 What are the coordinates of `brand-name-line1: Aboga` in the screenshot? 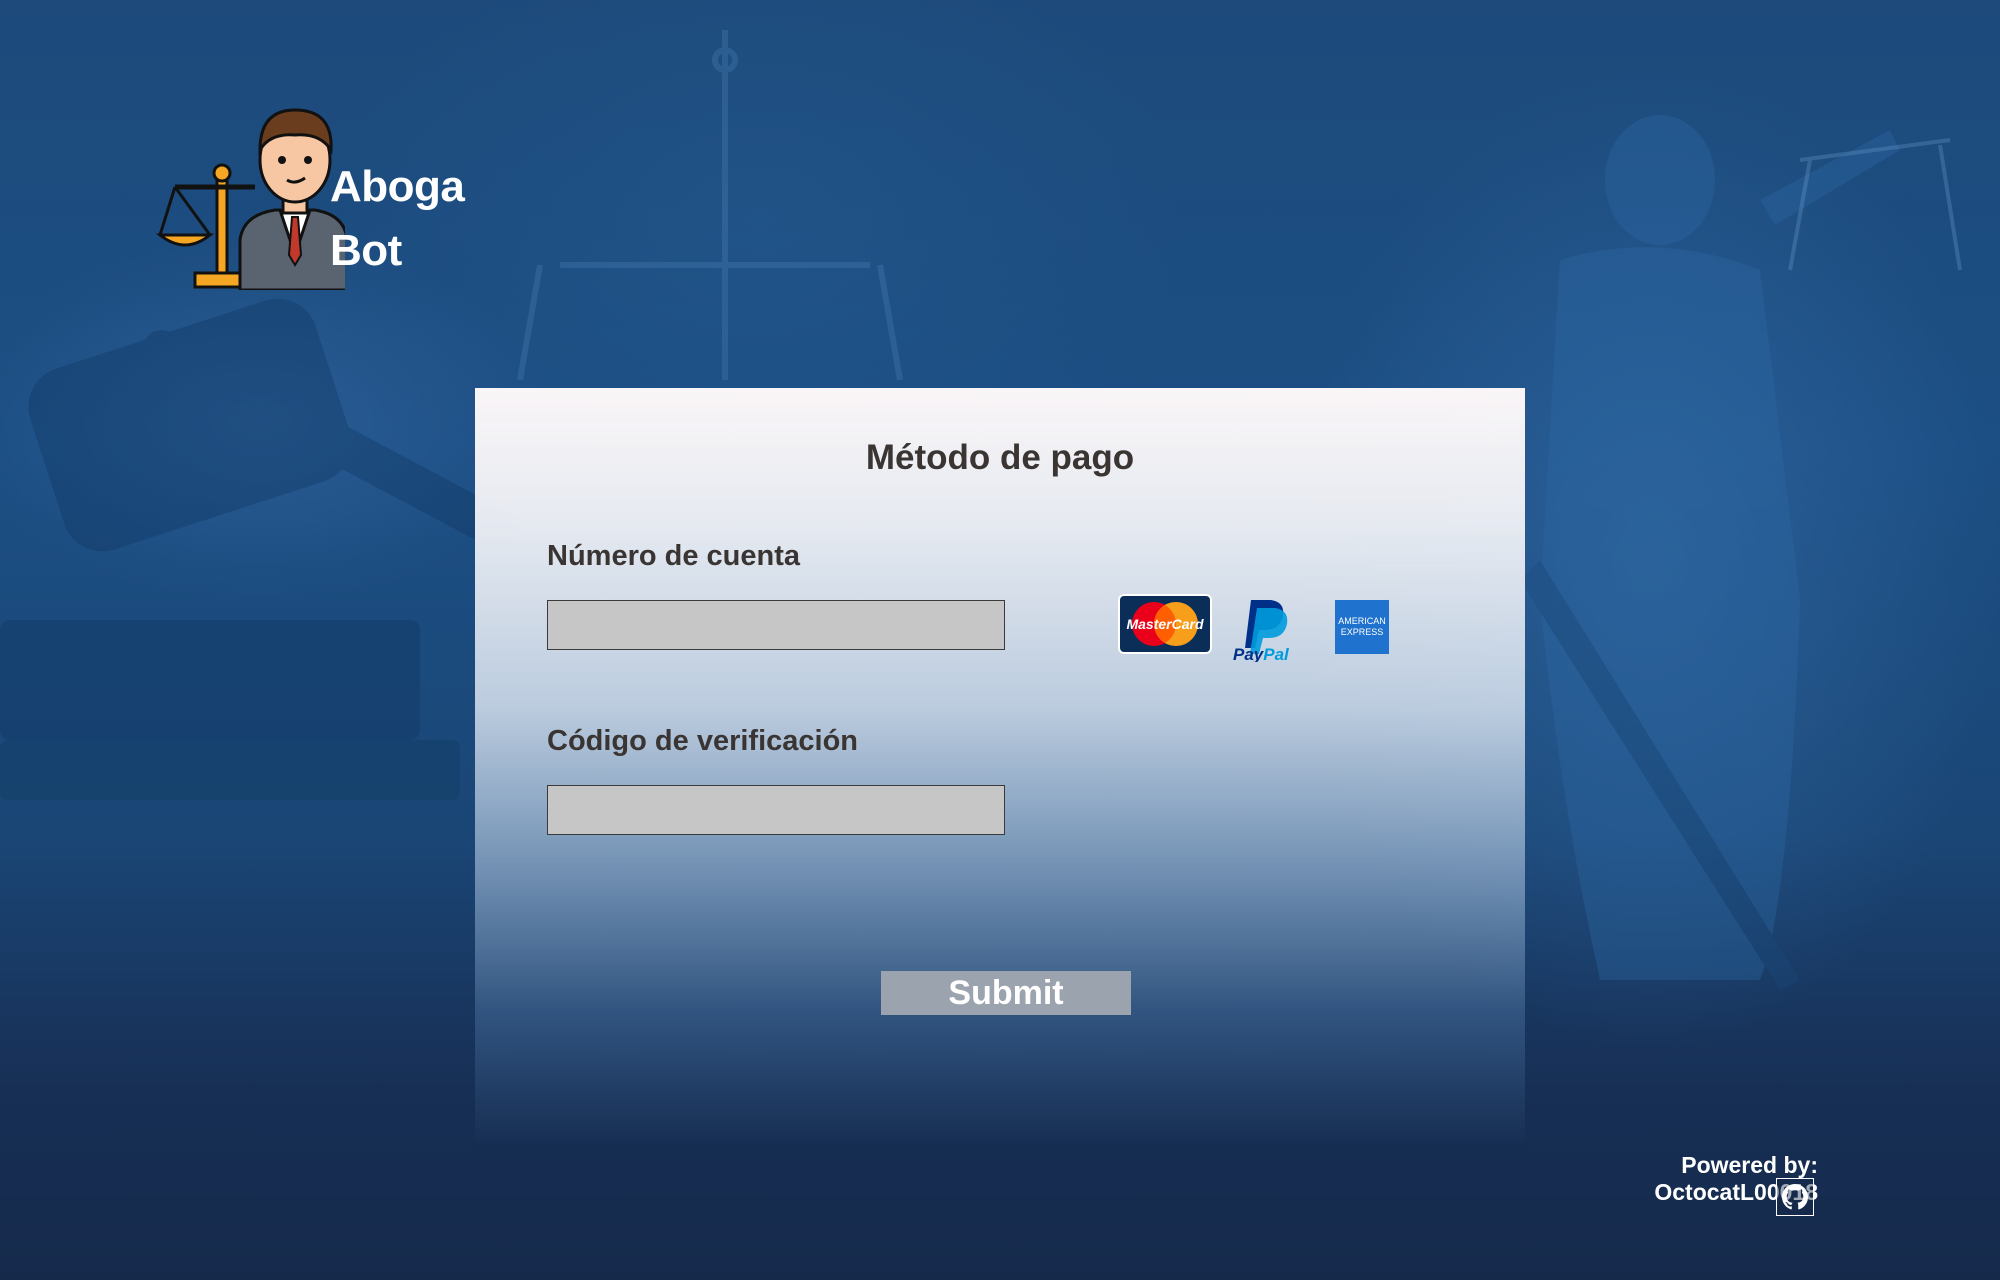 It's located at (397, 186).